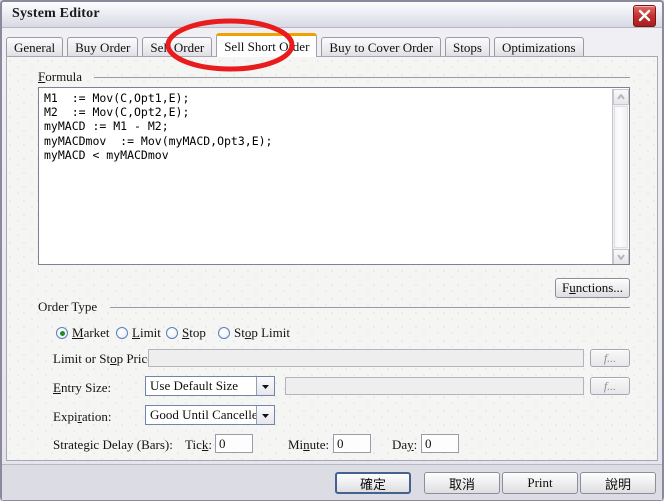 The width and height of the screenshot is (664, 501). What do you see at coordinates (203, 414) in the screenshot?
I see `expiration-value: Good Until Cancelled` at bounding box center [203, 414].